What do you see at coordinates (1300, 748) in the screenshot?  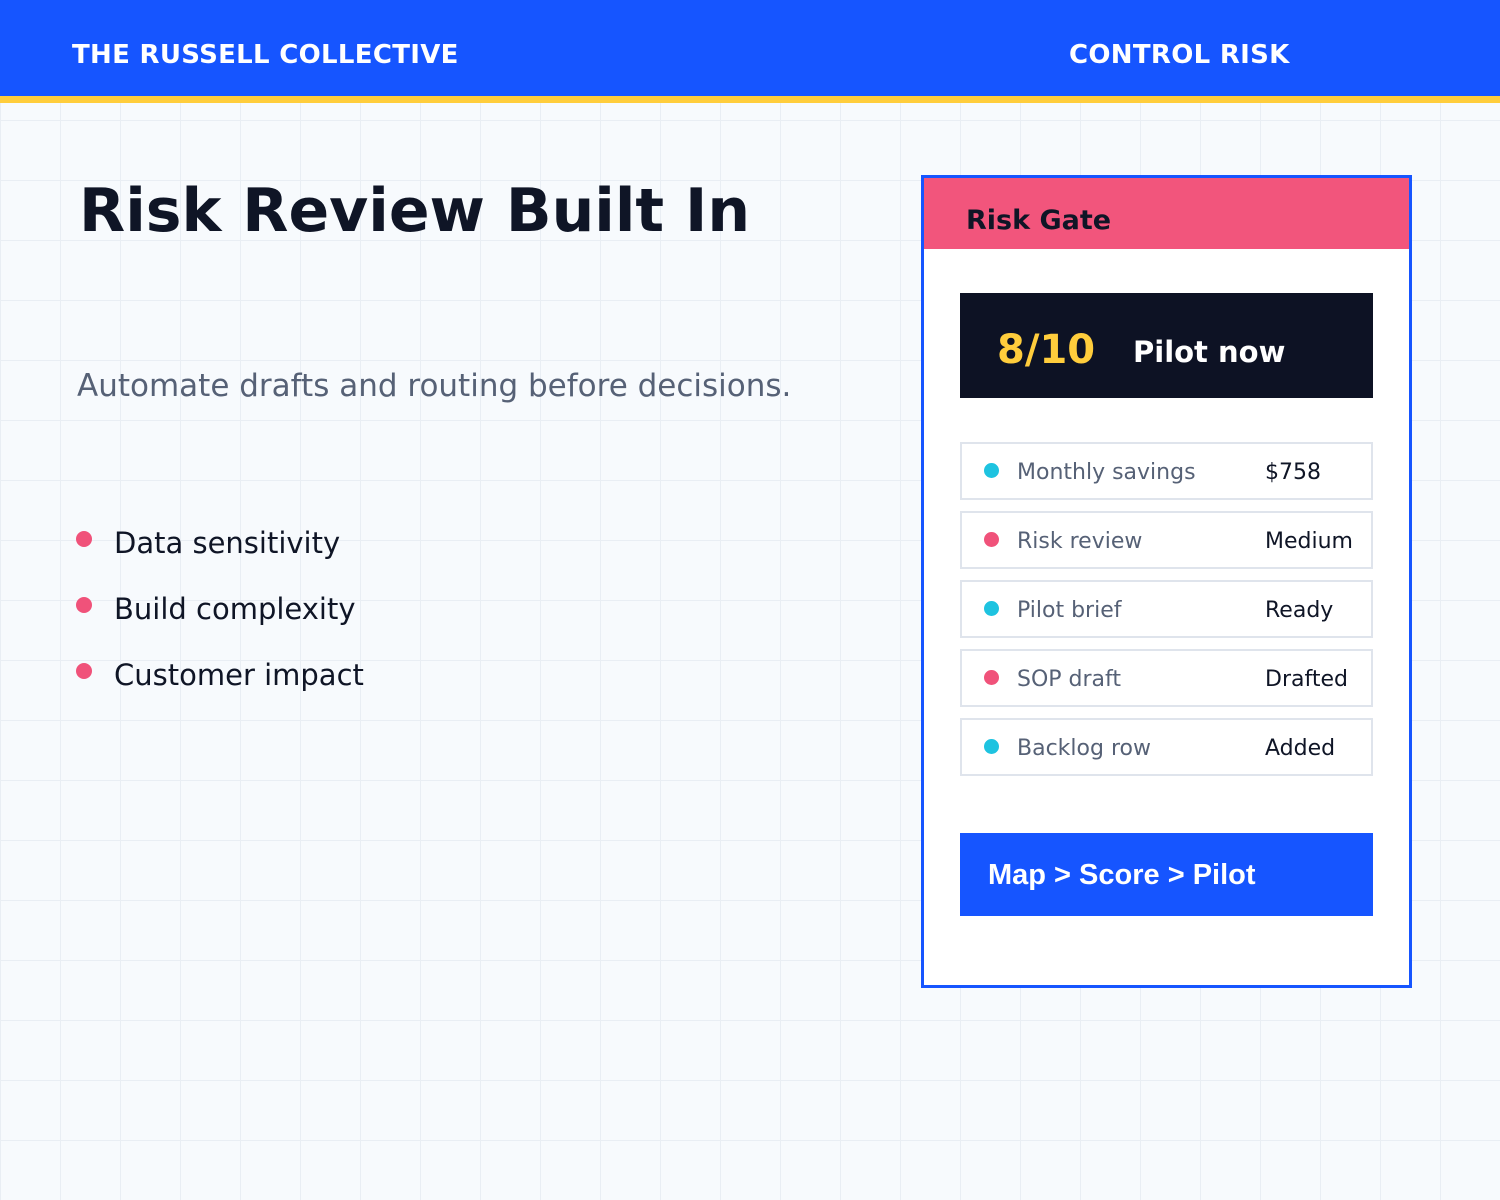 I see `metric-value: Added` at bounding box center [1300, 748].